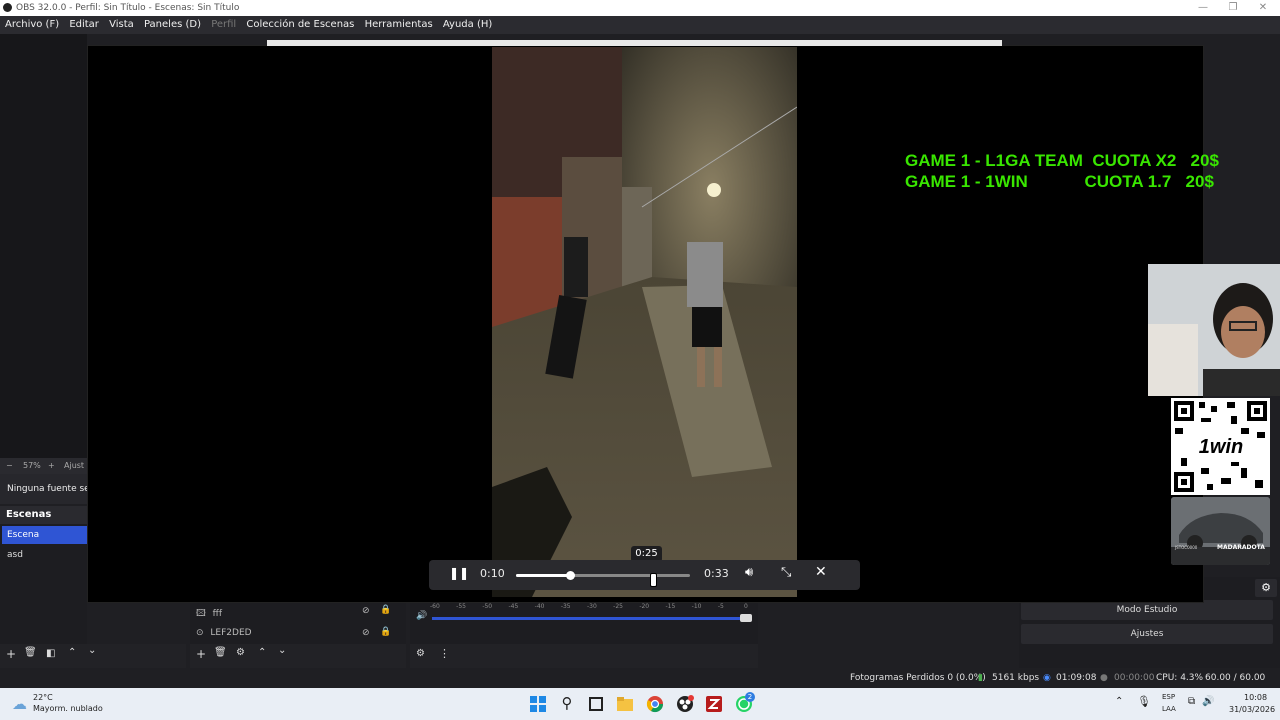 The height and width of the screenshot is (720, 1280). I want to click on filezilla-icon, so click(714, 704).